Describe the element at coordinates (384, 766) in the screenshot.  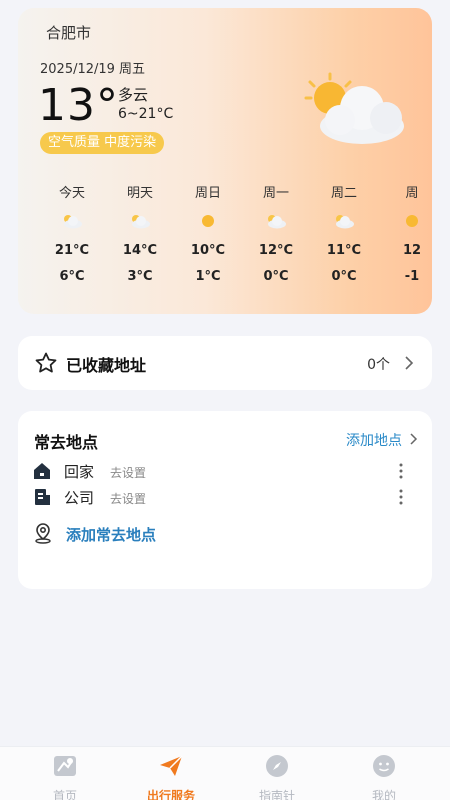
I see `face-icon` at that location.